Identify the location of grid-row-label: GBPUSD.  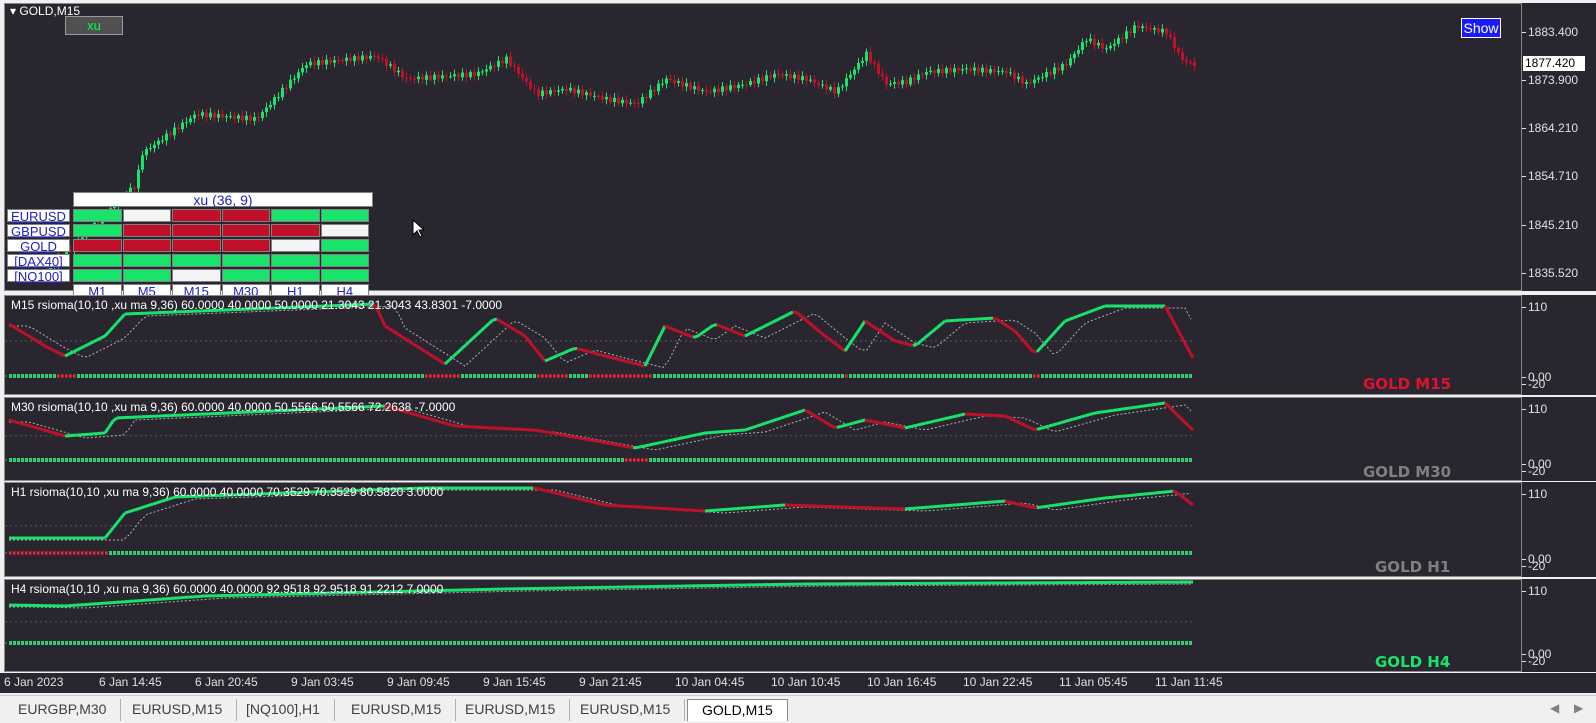
(38, 231).